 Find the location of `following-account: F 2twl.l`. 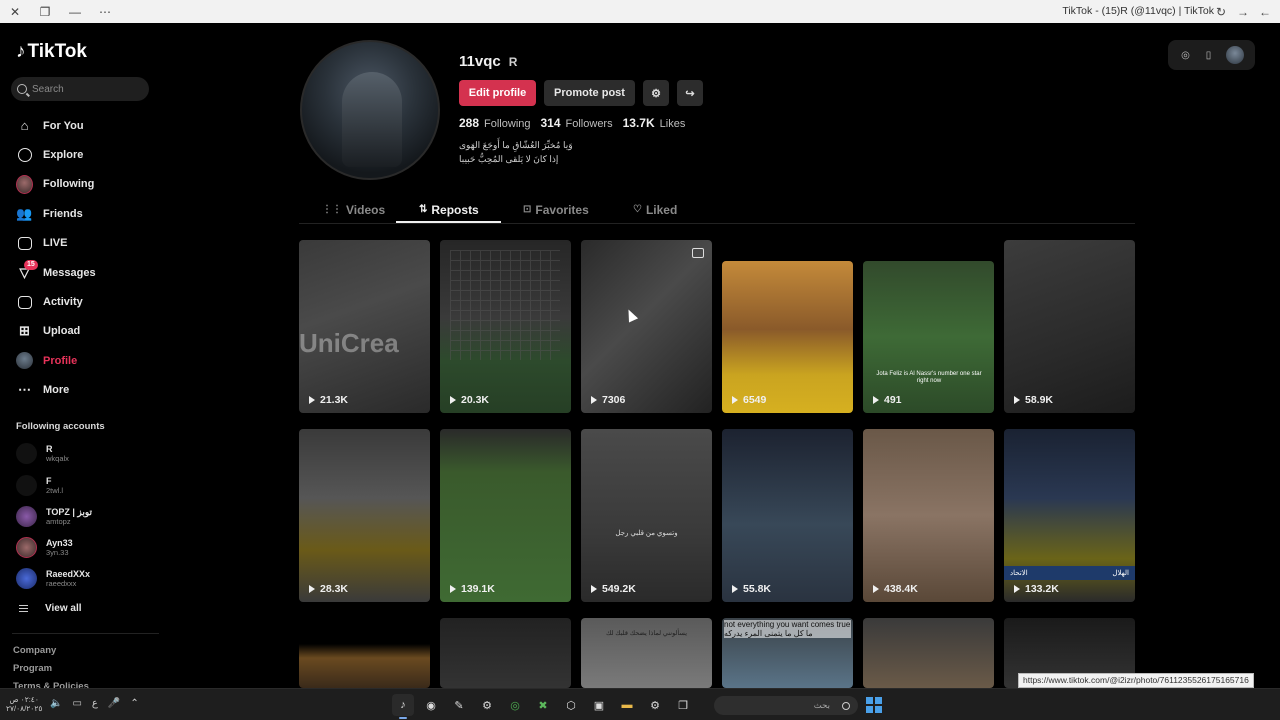

following-account: F 2twl.l is located at coordinates (86, 485).